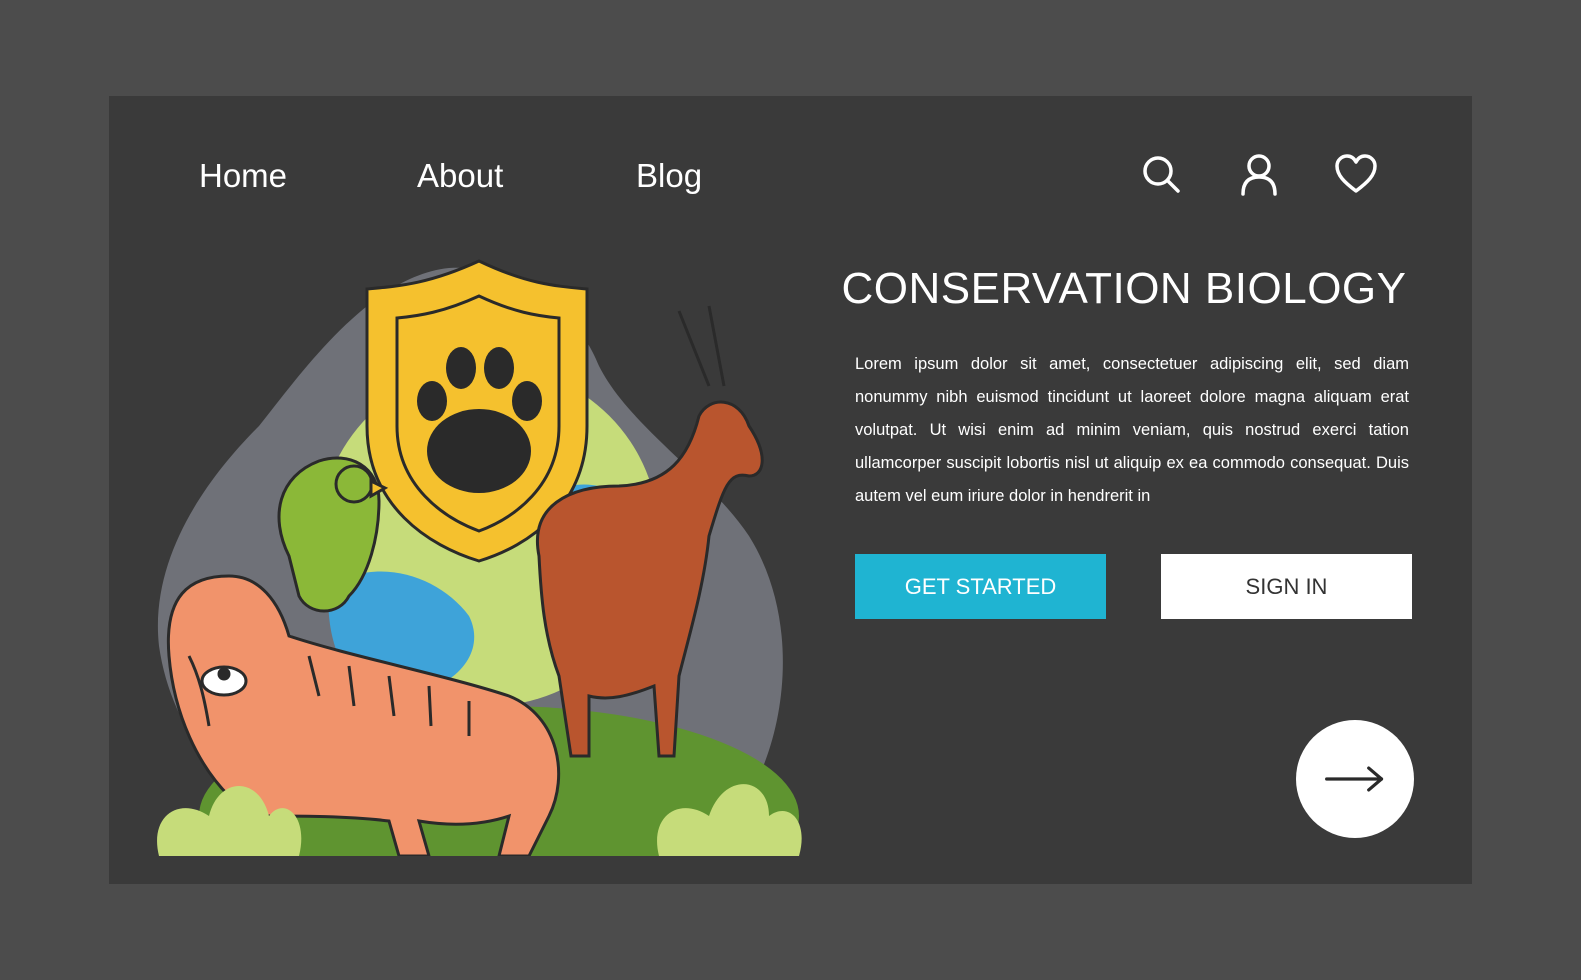  Describe the element at coordinates (980, 586) in the screenshot. I see `get-started-button: GET STARTED` at that location.